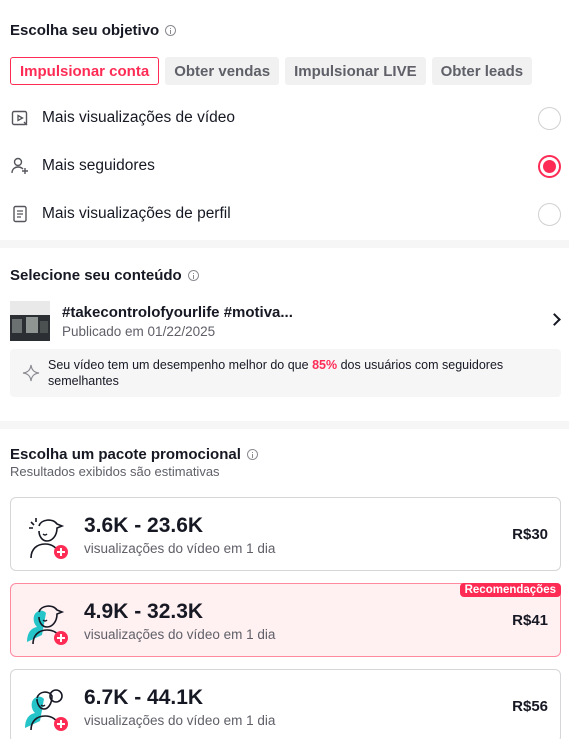  What do you see at coordinates (48, 536) in the screenshot?
I see `person-sparkle-icon` at bounding box center [48, 536].